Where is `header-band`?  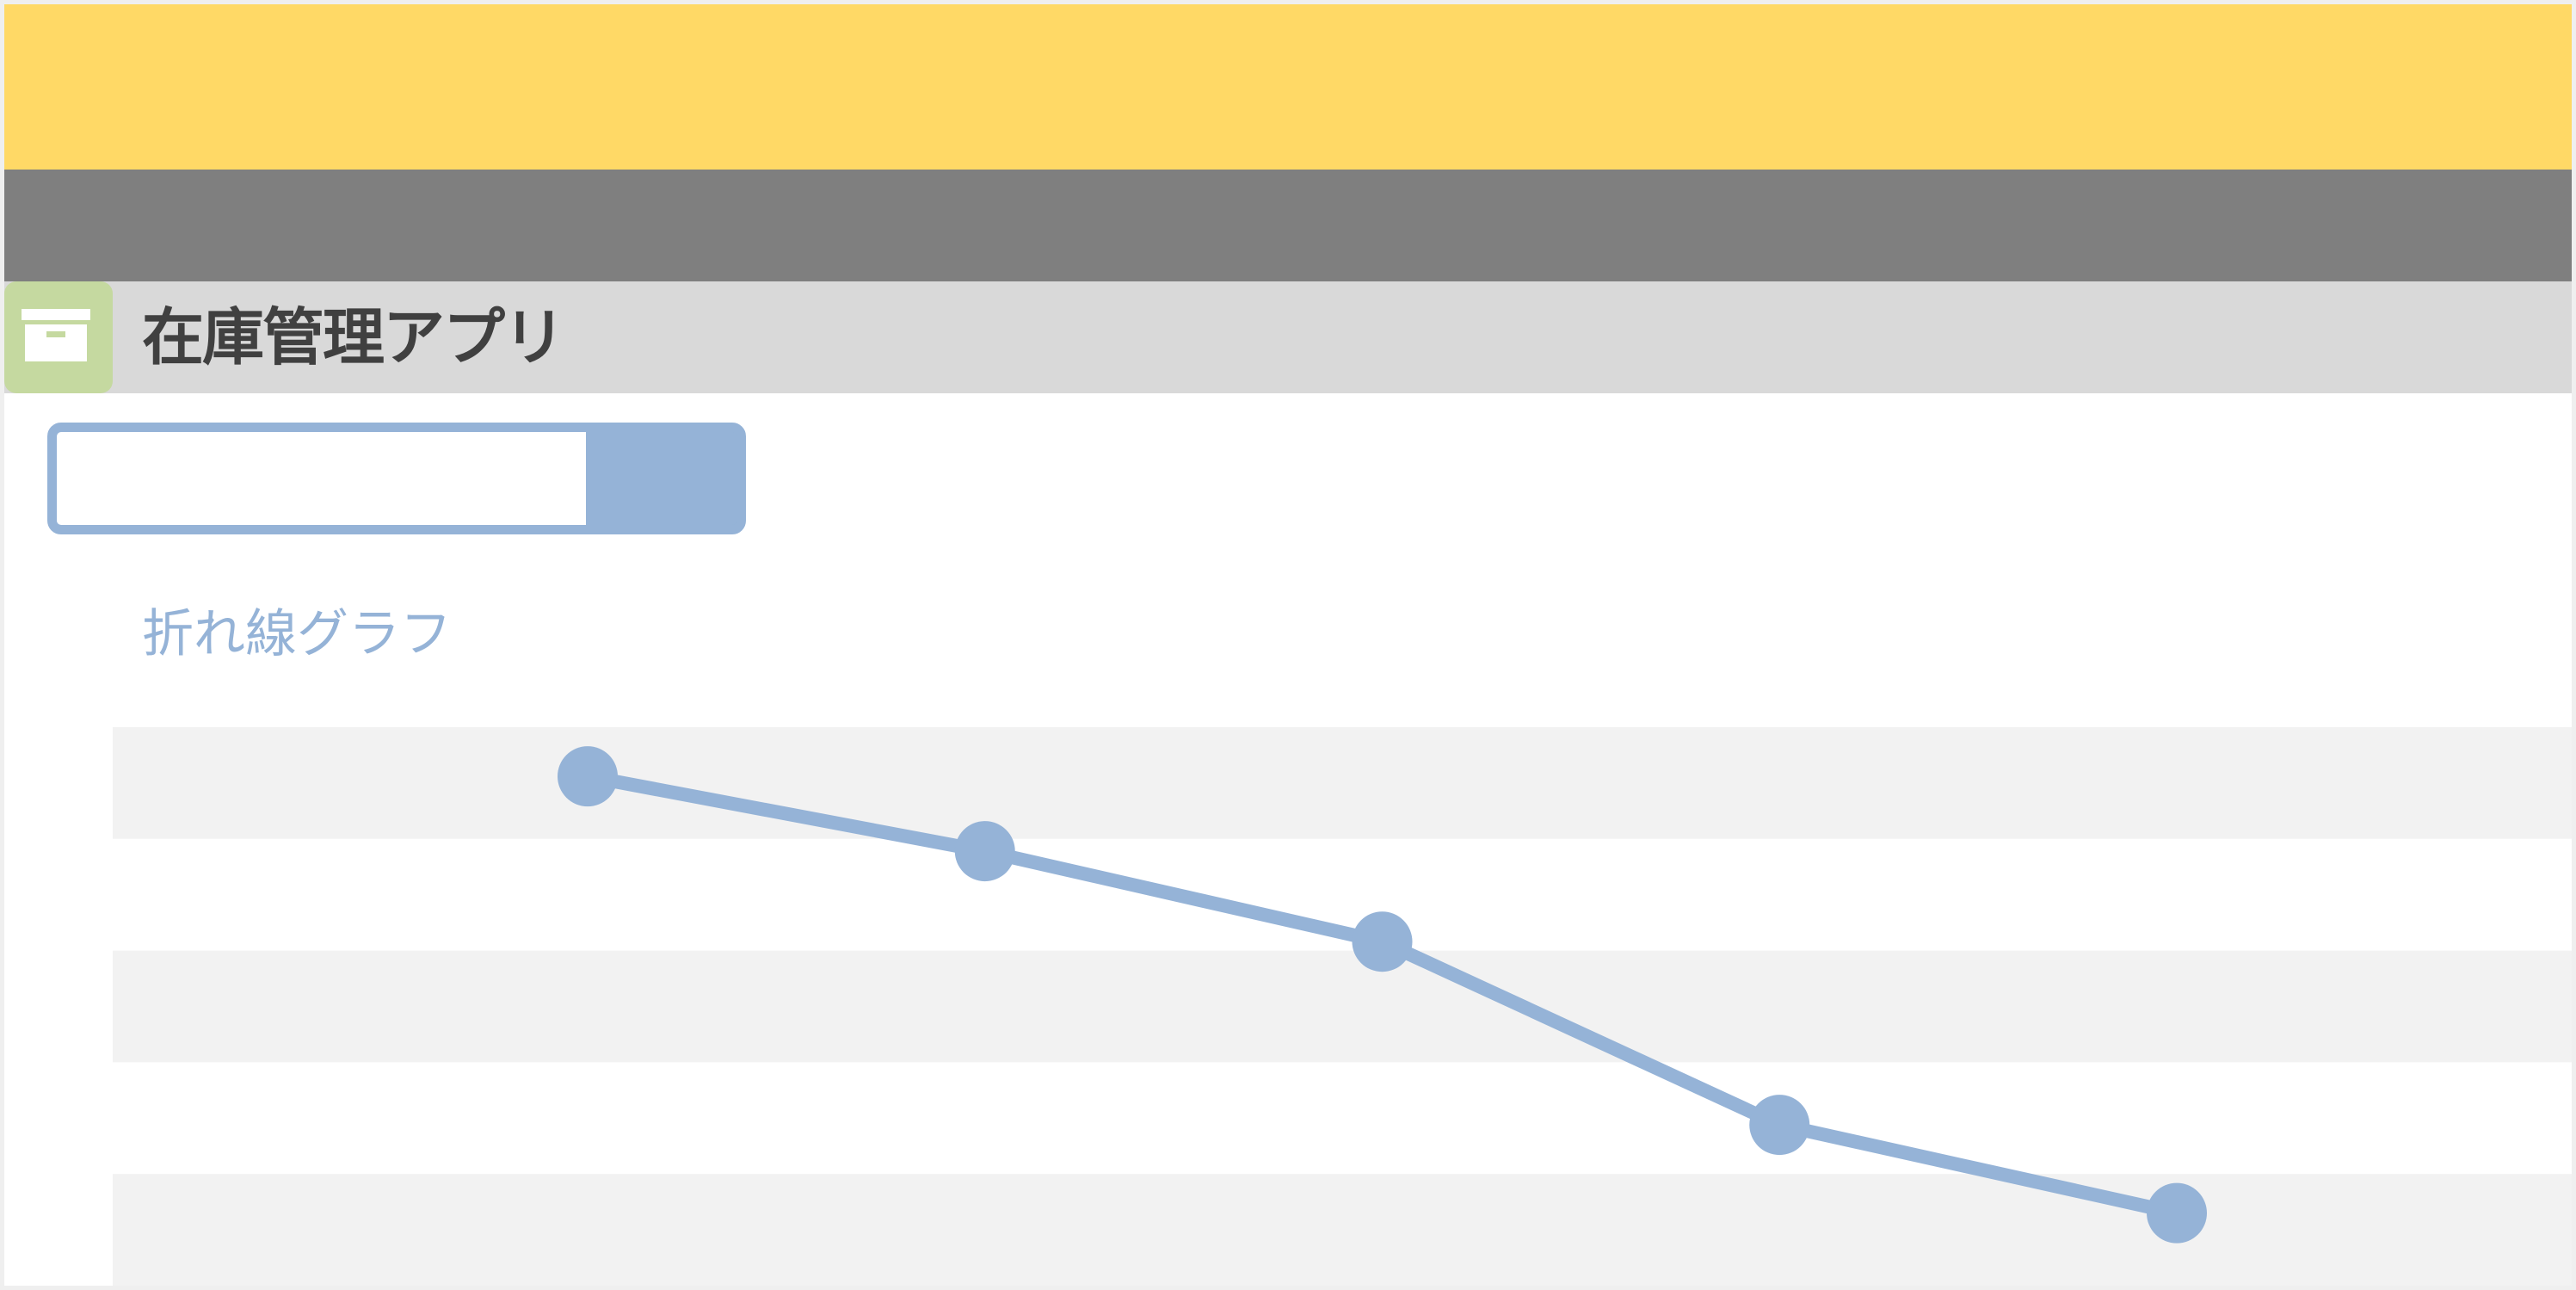
header-band is located at coordinates (1288, 87).